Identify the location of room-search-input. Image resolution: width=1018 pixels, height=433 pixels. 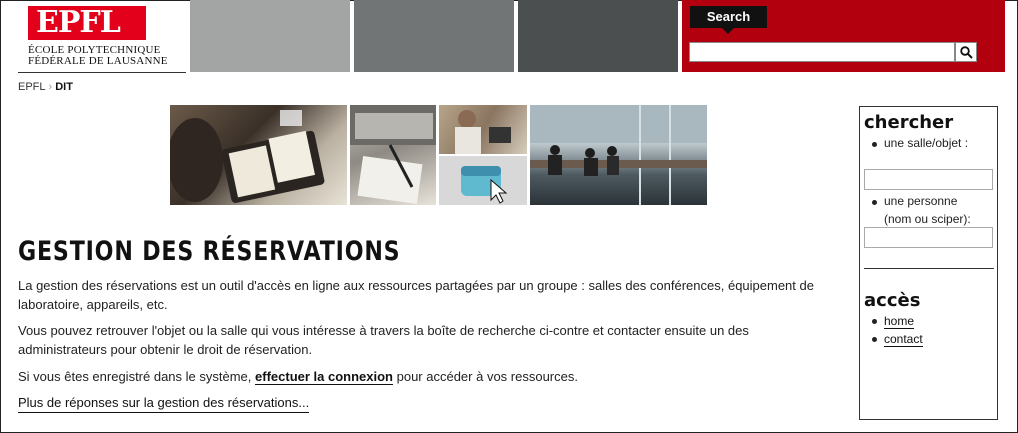
(928, 179).